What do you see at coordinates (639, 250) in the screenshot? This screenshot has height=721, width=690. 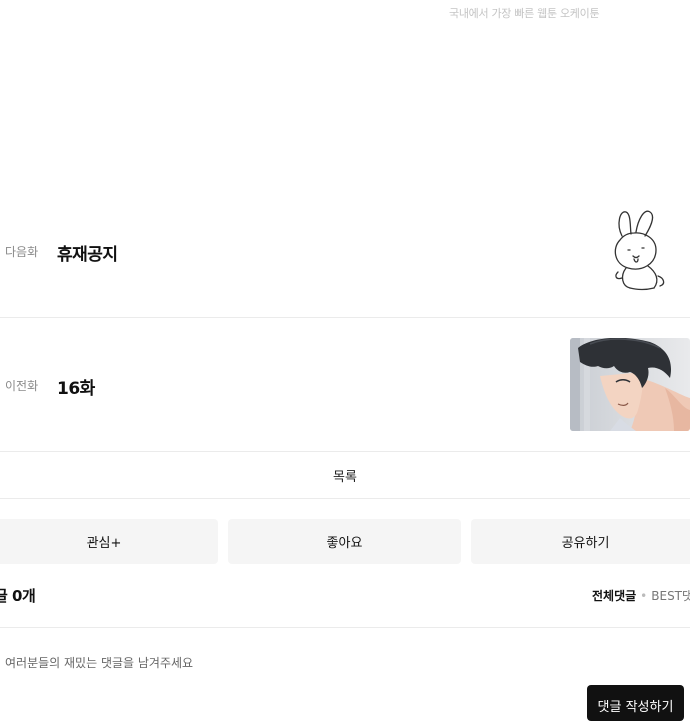 I see `next-episode-thumbnail` at bounding box center [639, 250].